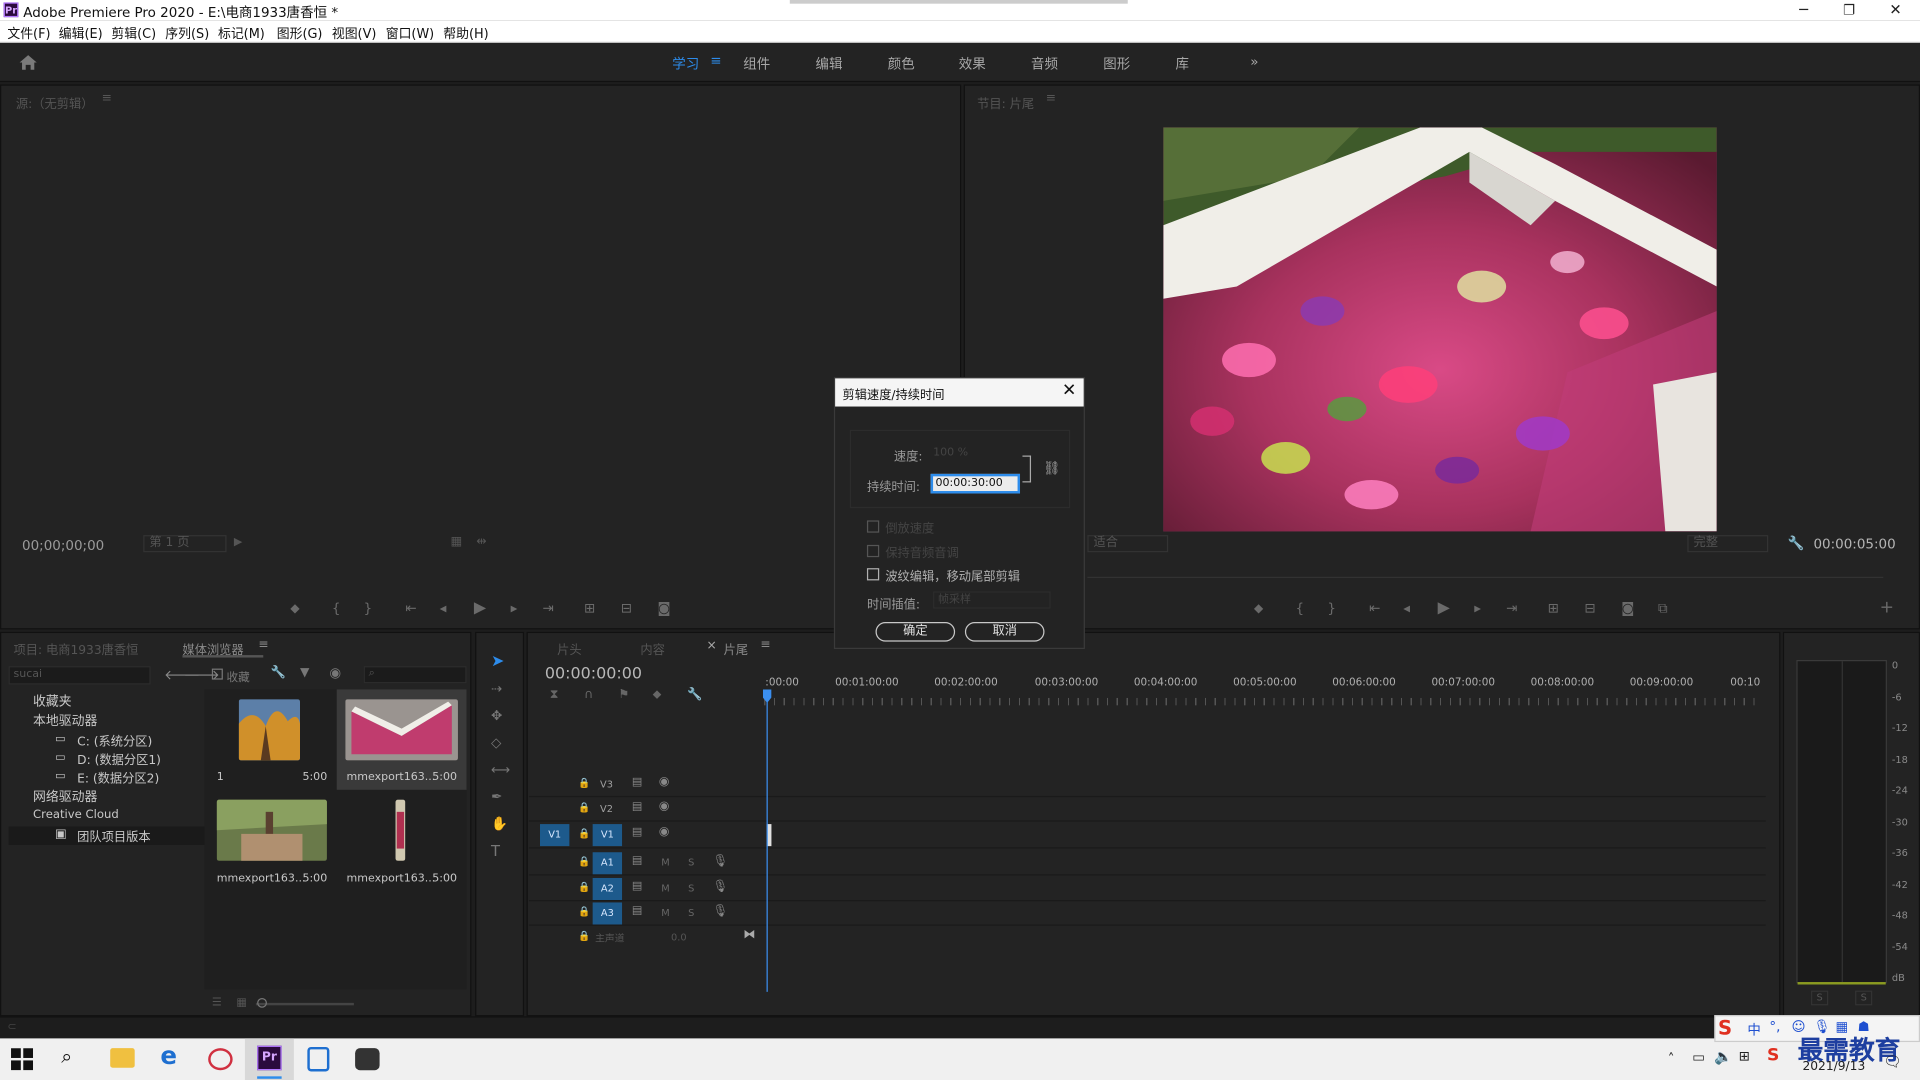 This screenshot has width=1920, height=1080. I want to click on snap-icon: ∩, so click(588, 694).